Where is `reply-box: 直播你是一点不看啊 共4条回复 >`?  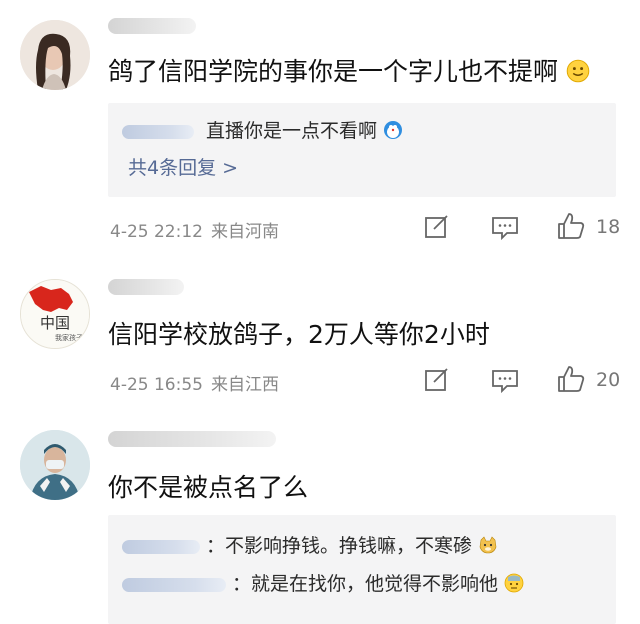
reply-box: 直播你是一点不看啊 共4条回复 > is located at coordinates (362, 150).